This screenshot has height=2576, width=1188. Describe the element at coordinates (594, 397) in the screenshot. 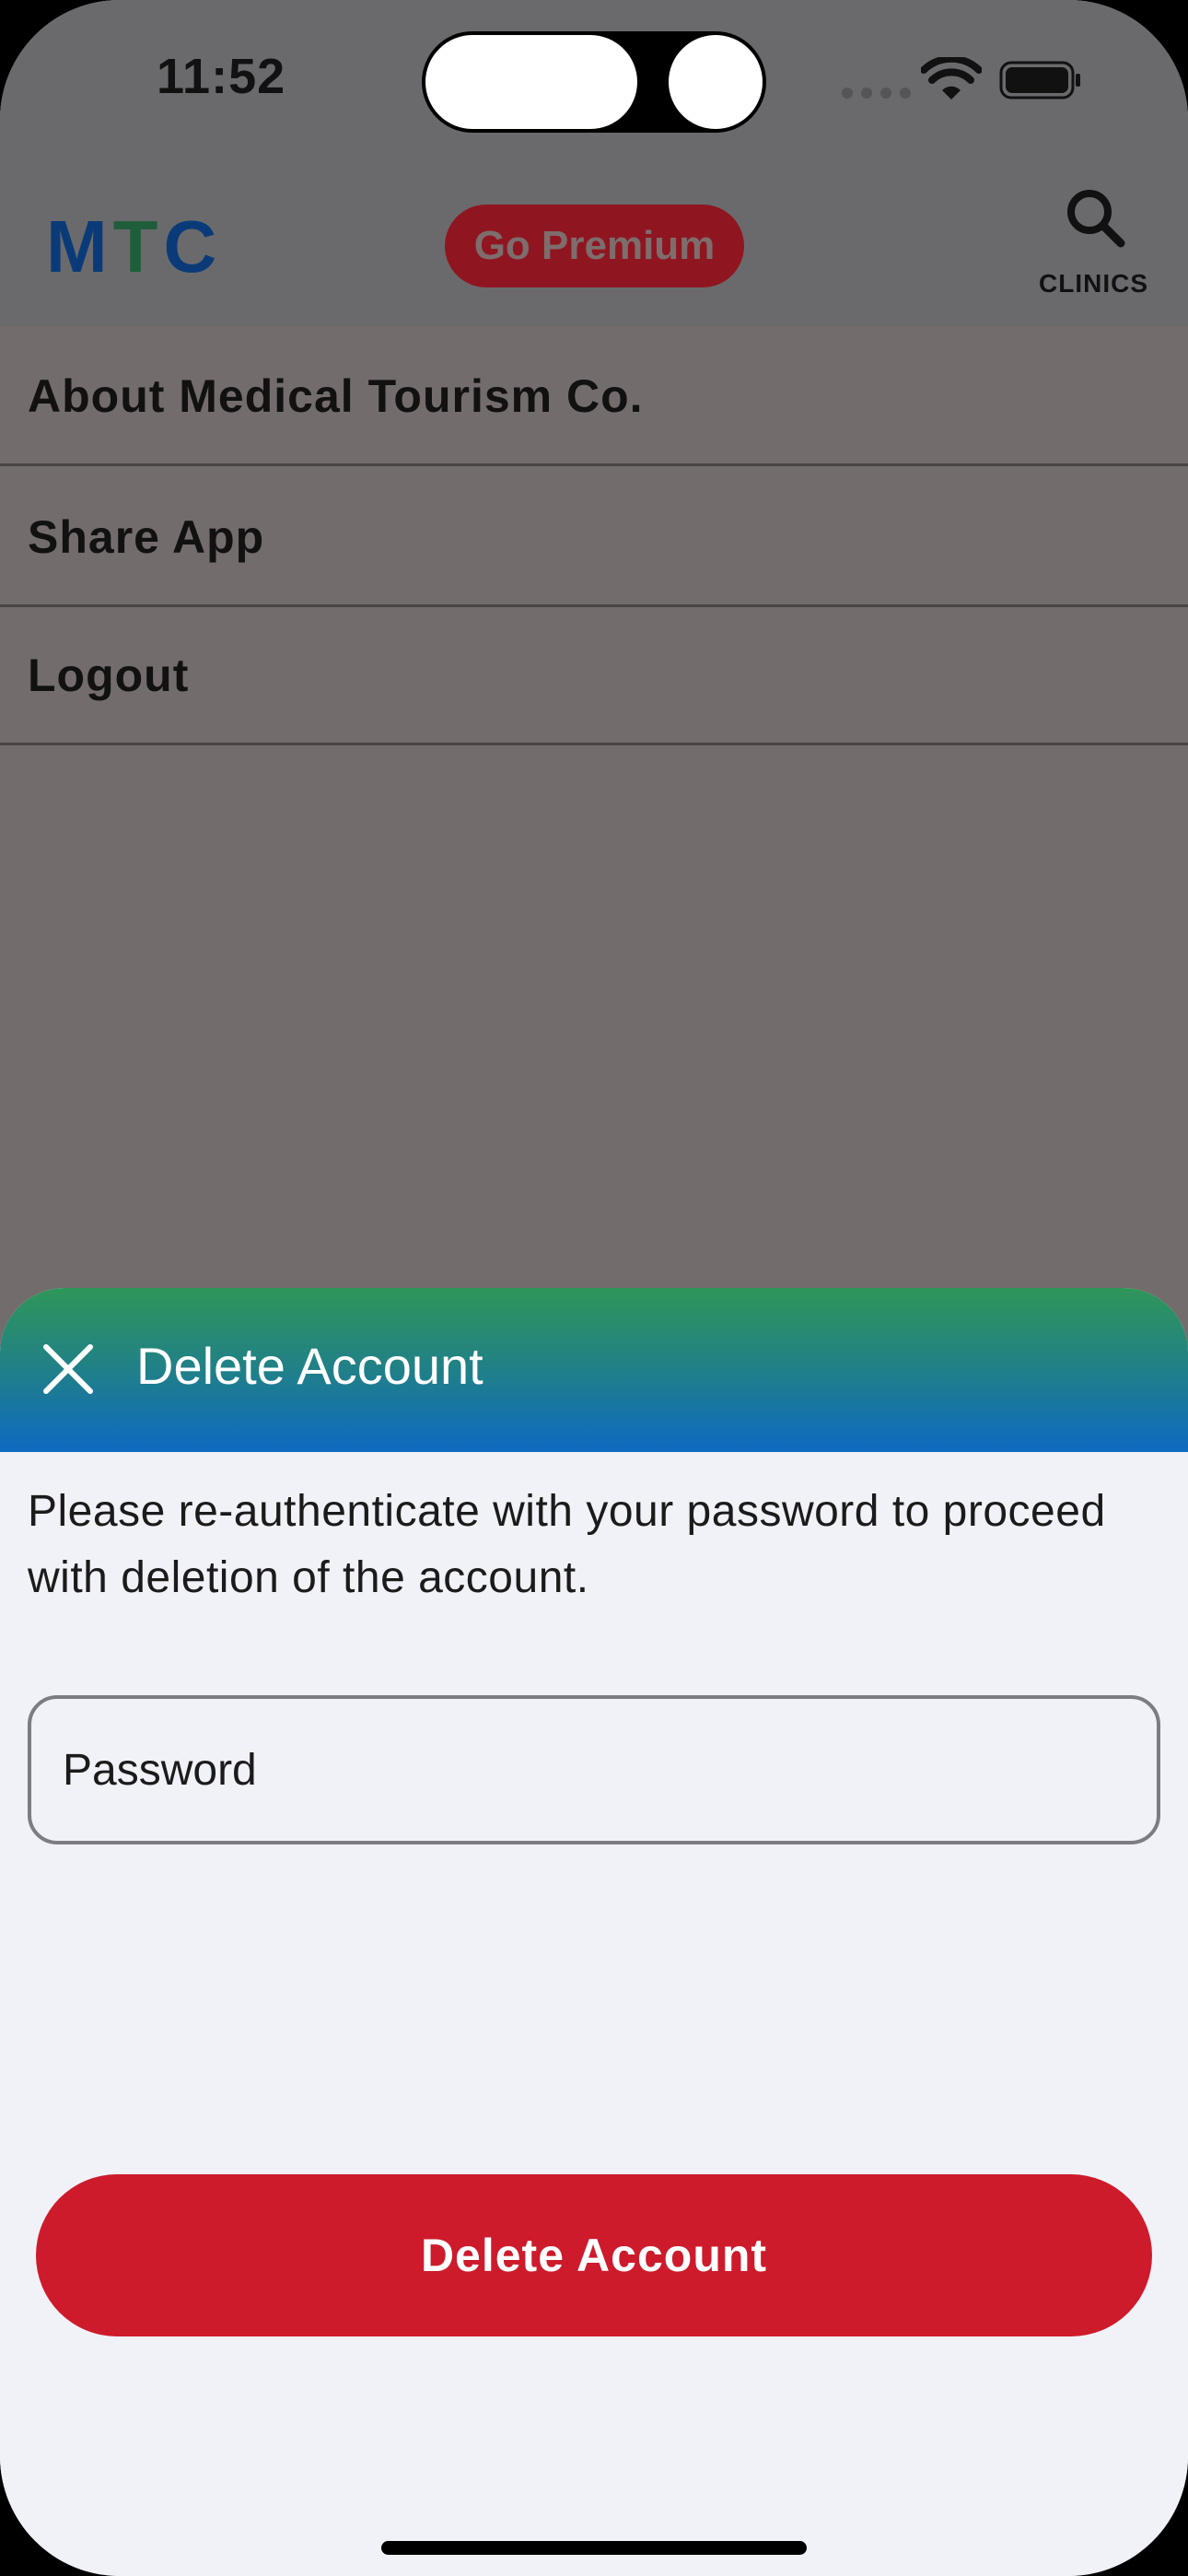

I see `menu-item-about: About Medical Tourism Co.` at that location.